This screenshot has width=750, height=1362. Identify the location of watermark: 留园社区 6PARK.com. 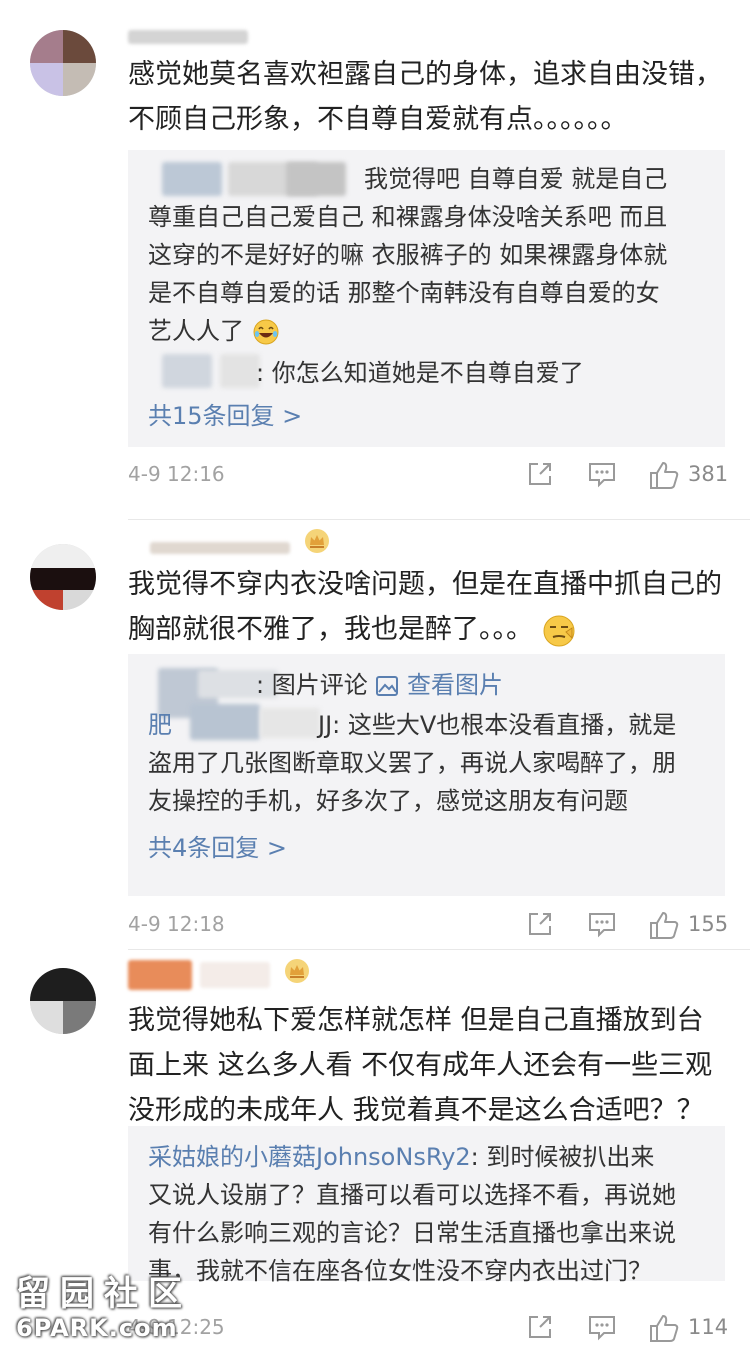
(107, 1307).